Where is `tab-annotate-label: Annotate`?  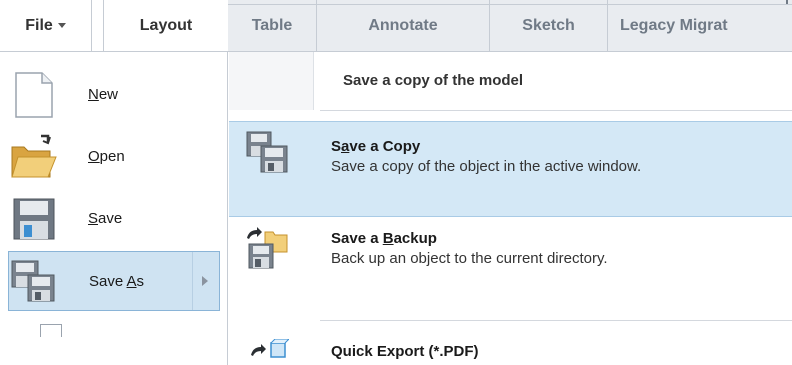 tab-annotate-label: Annotate is located at coordinates (403, 25).